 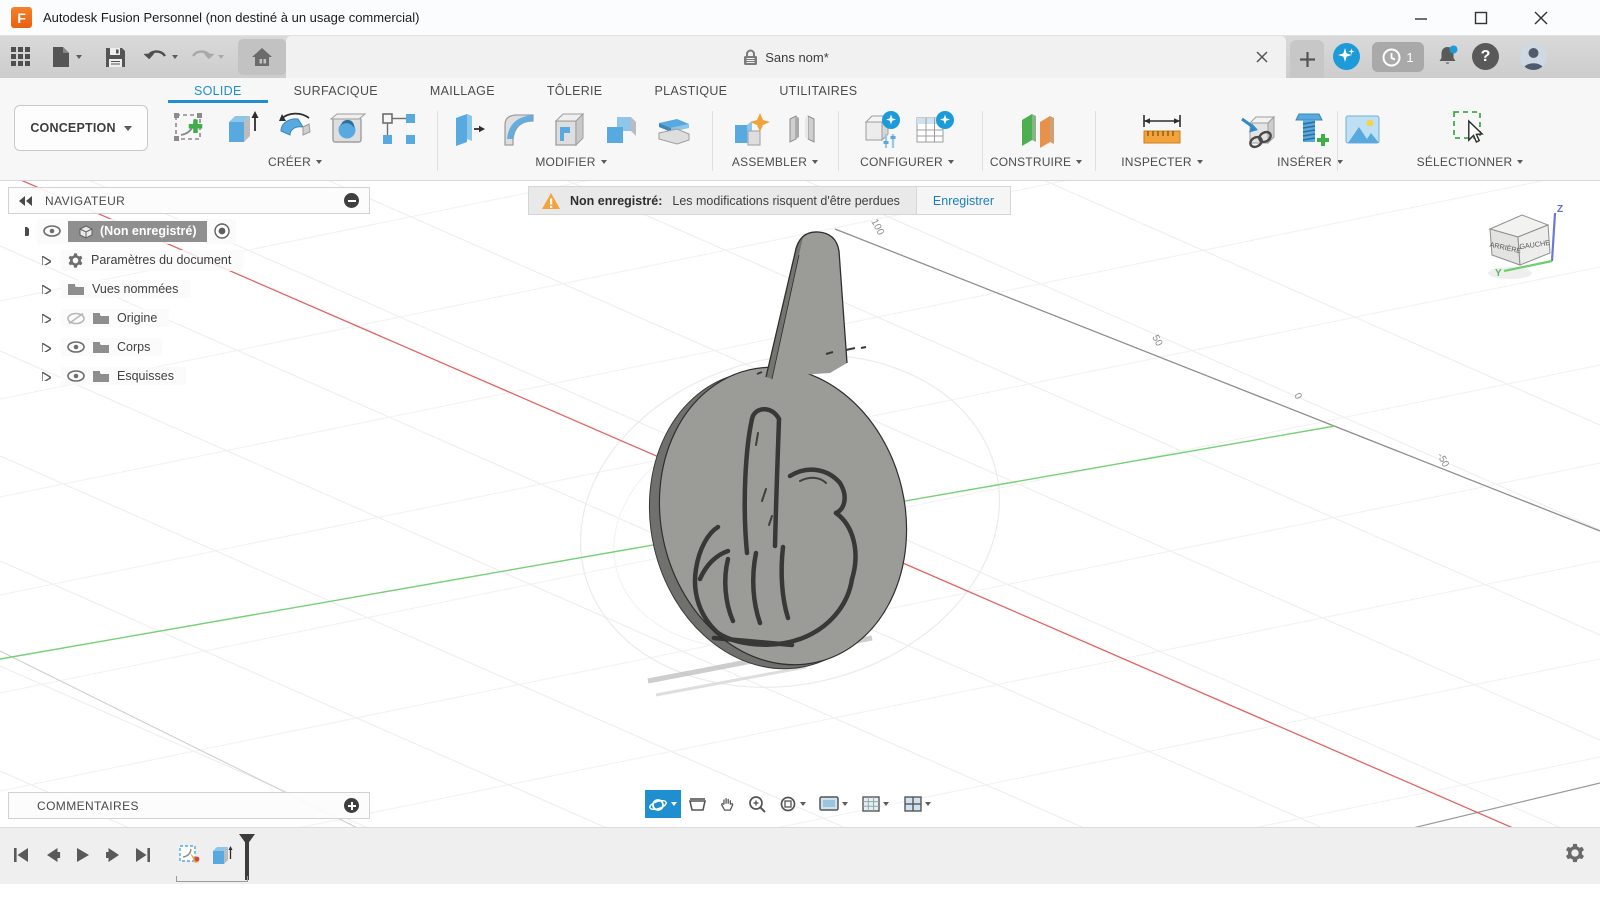 What do you see at coordinates (137, 231) in the screenshot?
I see `root-document-label: (Non enregistré)` at bounding box center [137, 231].